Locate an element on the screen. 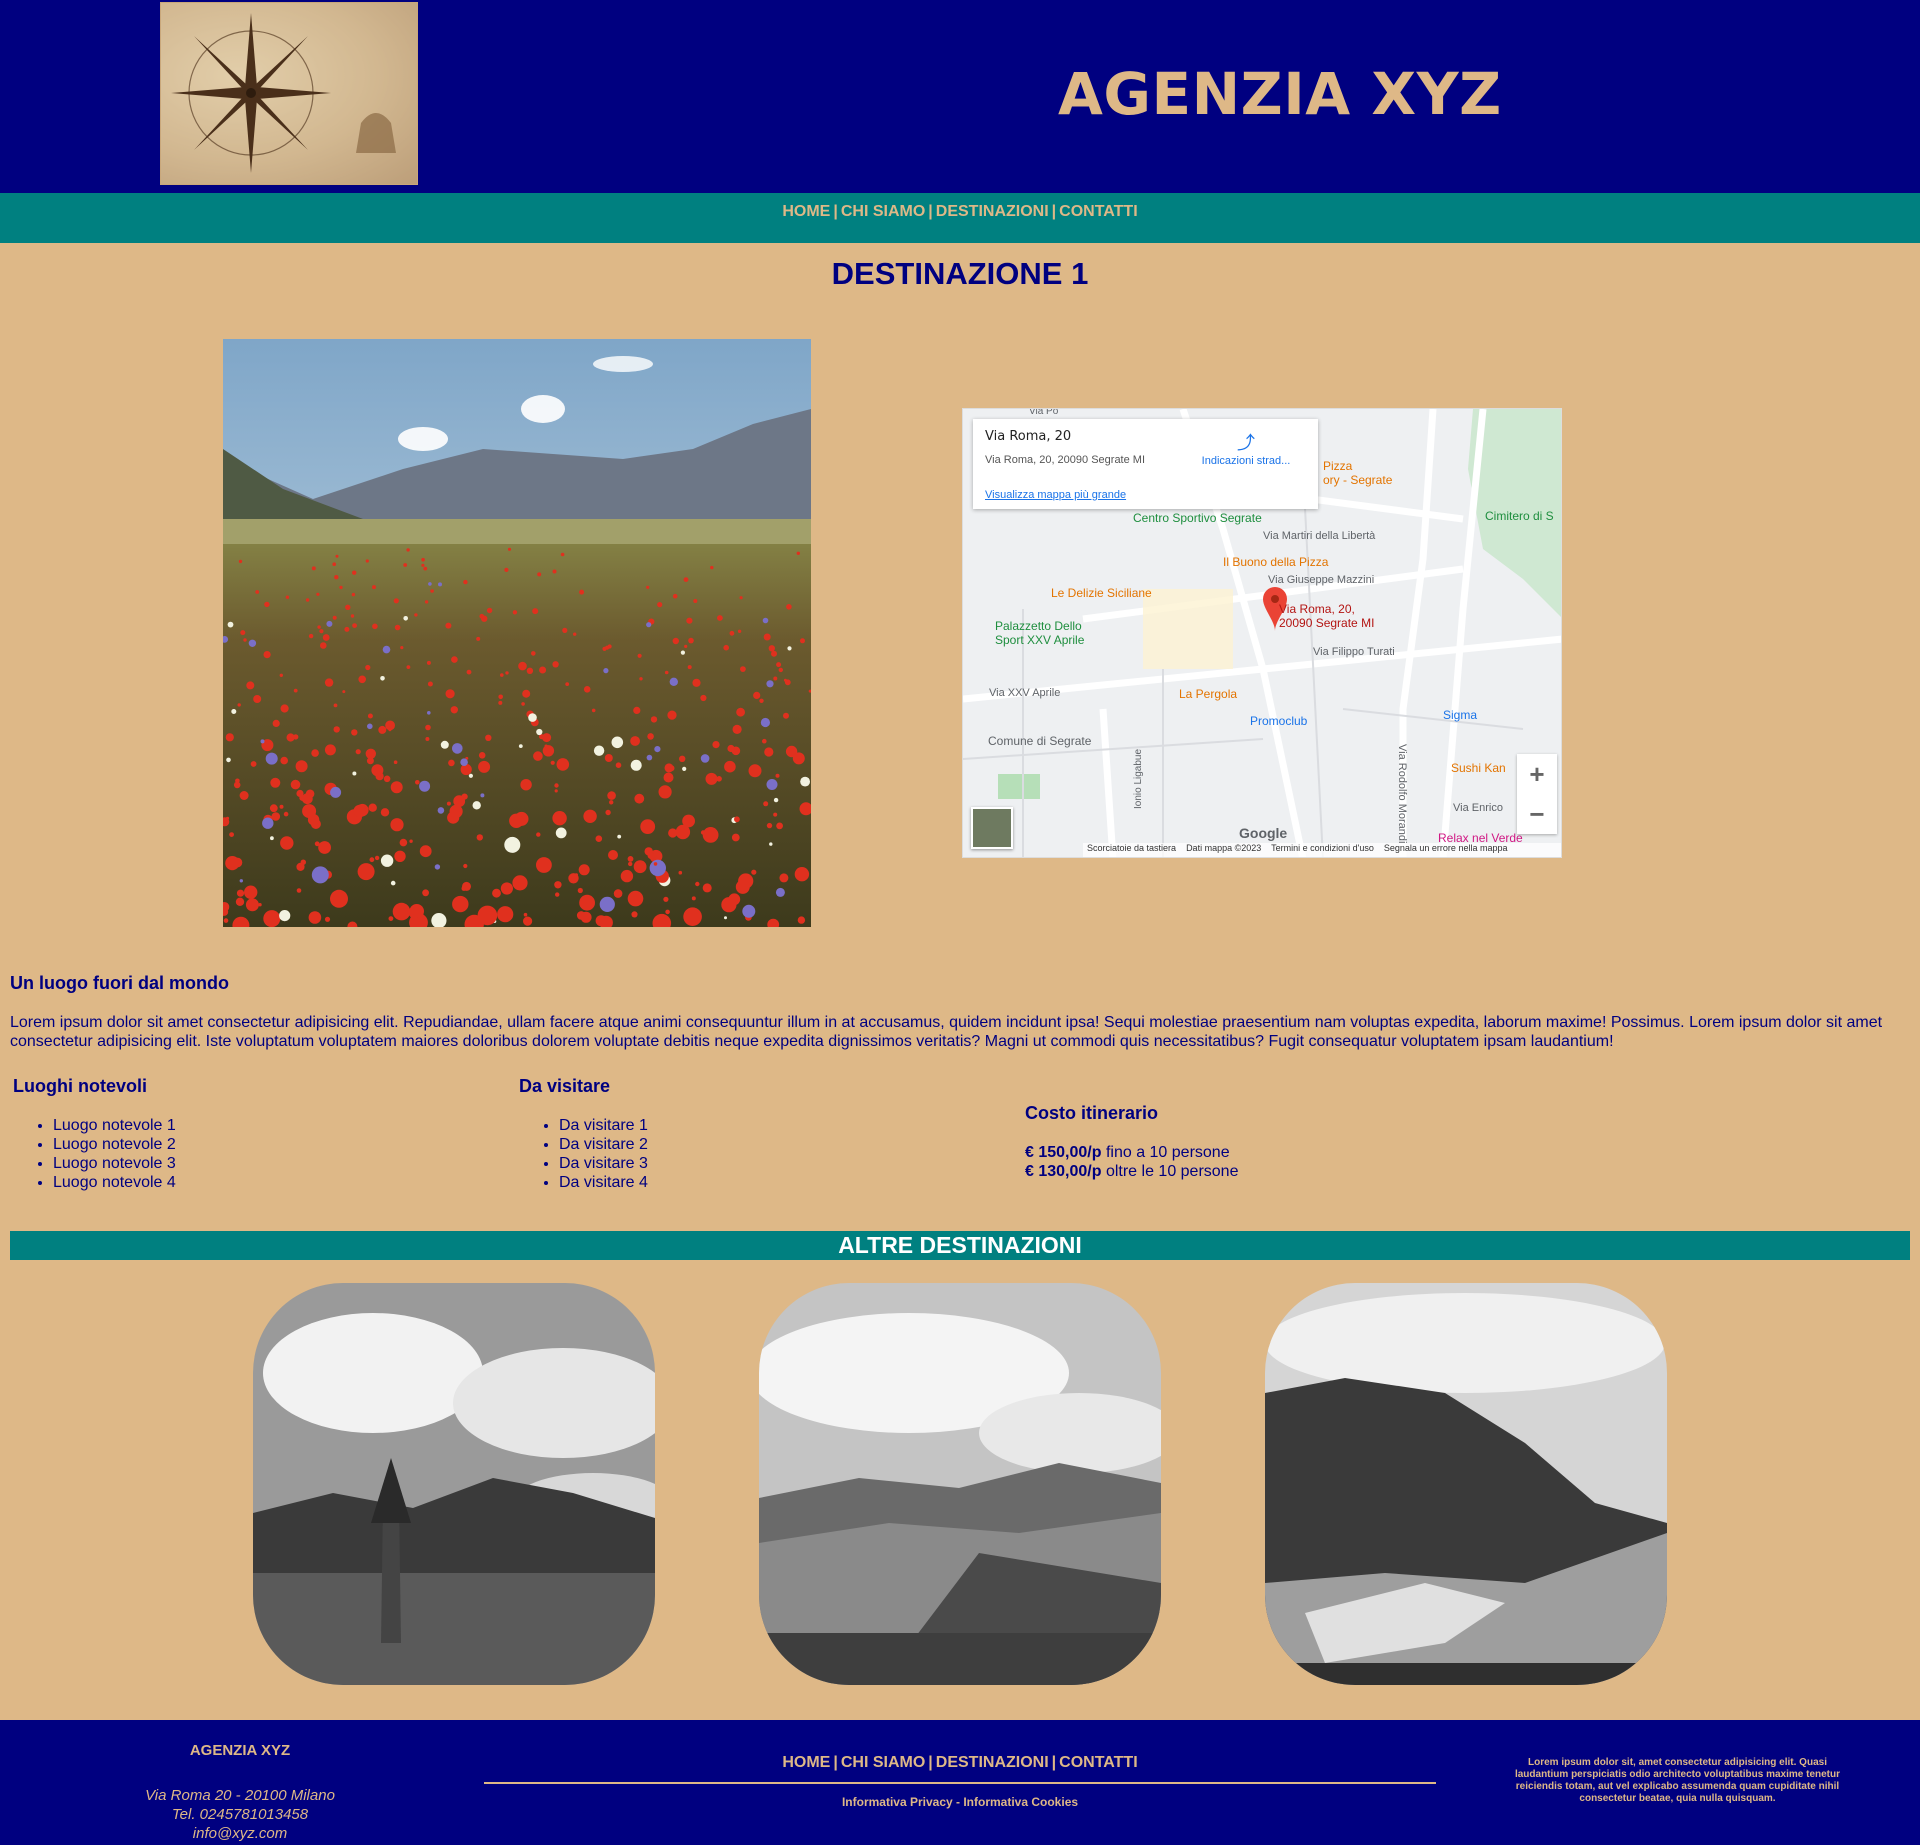 The height and width of the screenshot is (1845, 1920). directions-icon: ⤴ is located at coordinates (1246, 443).